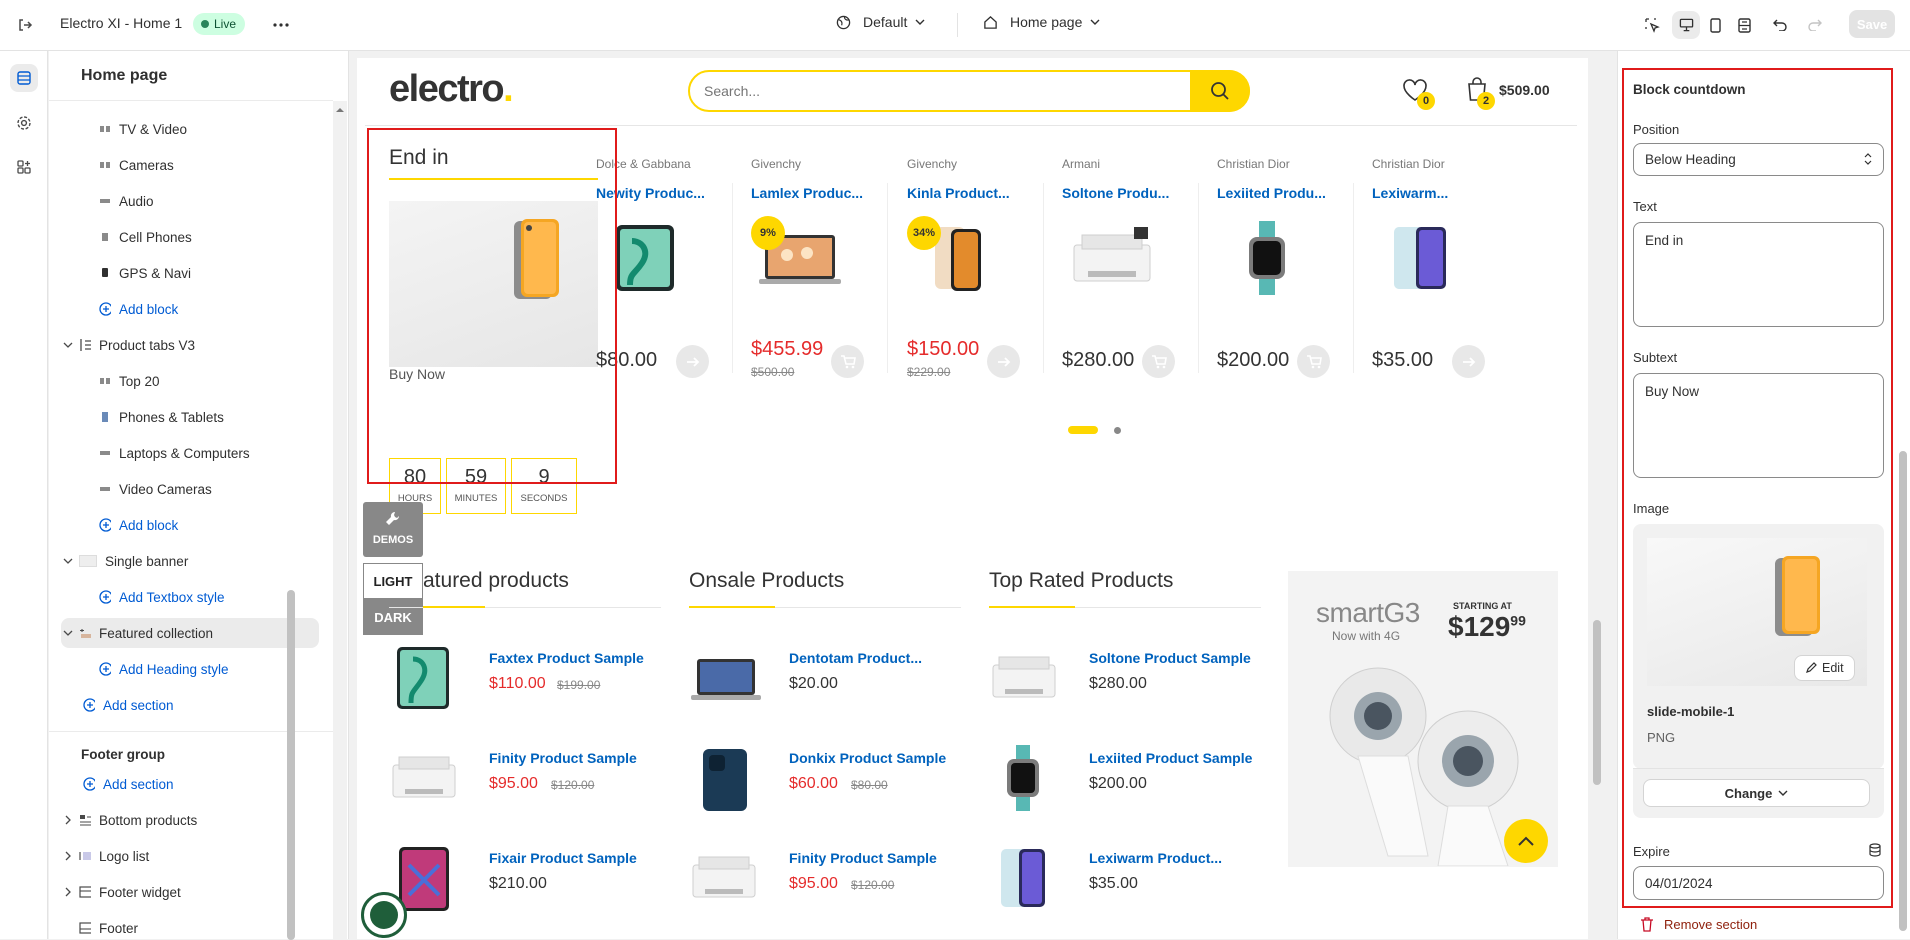 The width and height of the screenshot is (1910, 940). I want to click on preview-scrollbar, so click(1597, 498).